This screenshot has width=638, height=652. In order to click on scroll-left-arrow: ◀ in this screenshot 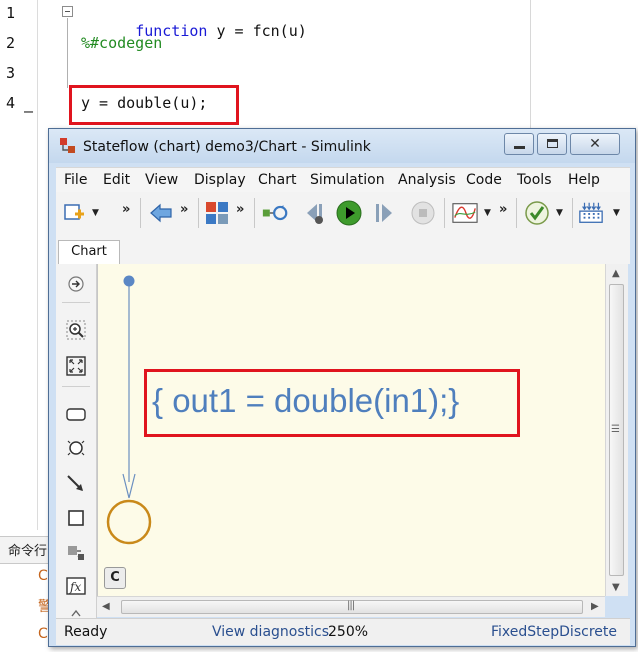, I will do `click(106, 606)`.